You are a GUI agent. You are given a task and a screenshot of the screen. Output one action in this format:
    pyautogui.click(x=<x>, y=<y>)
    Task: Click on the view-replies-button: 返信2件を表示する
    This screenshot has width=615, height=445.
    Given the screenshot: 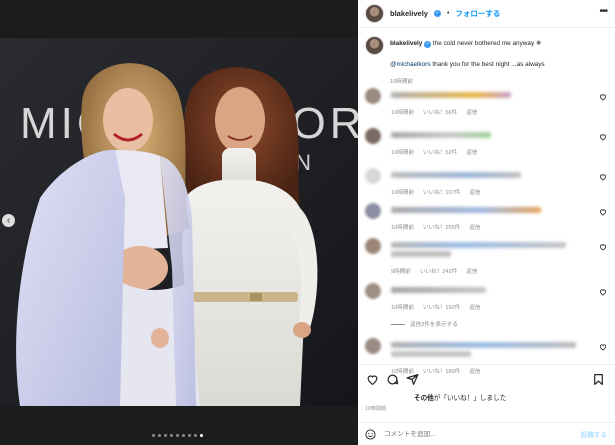 What is the action you would take?
    pyautogui.click(x=424, y=324)
    